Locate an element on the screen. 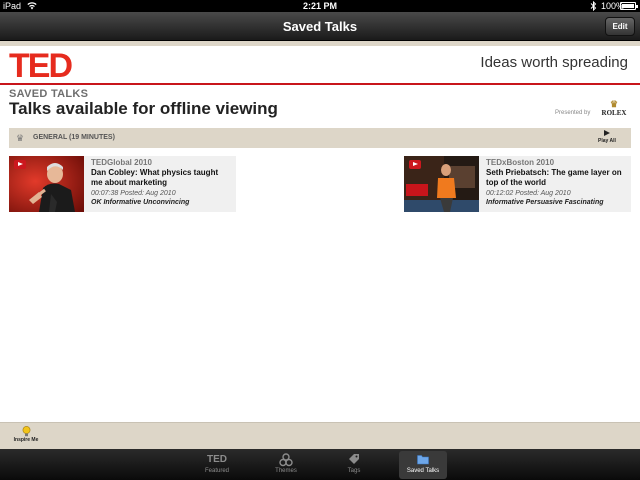 The image size is (640, 480). play-all-button: Play All is located at coordinates (607, 137).